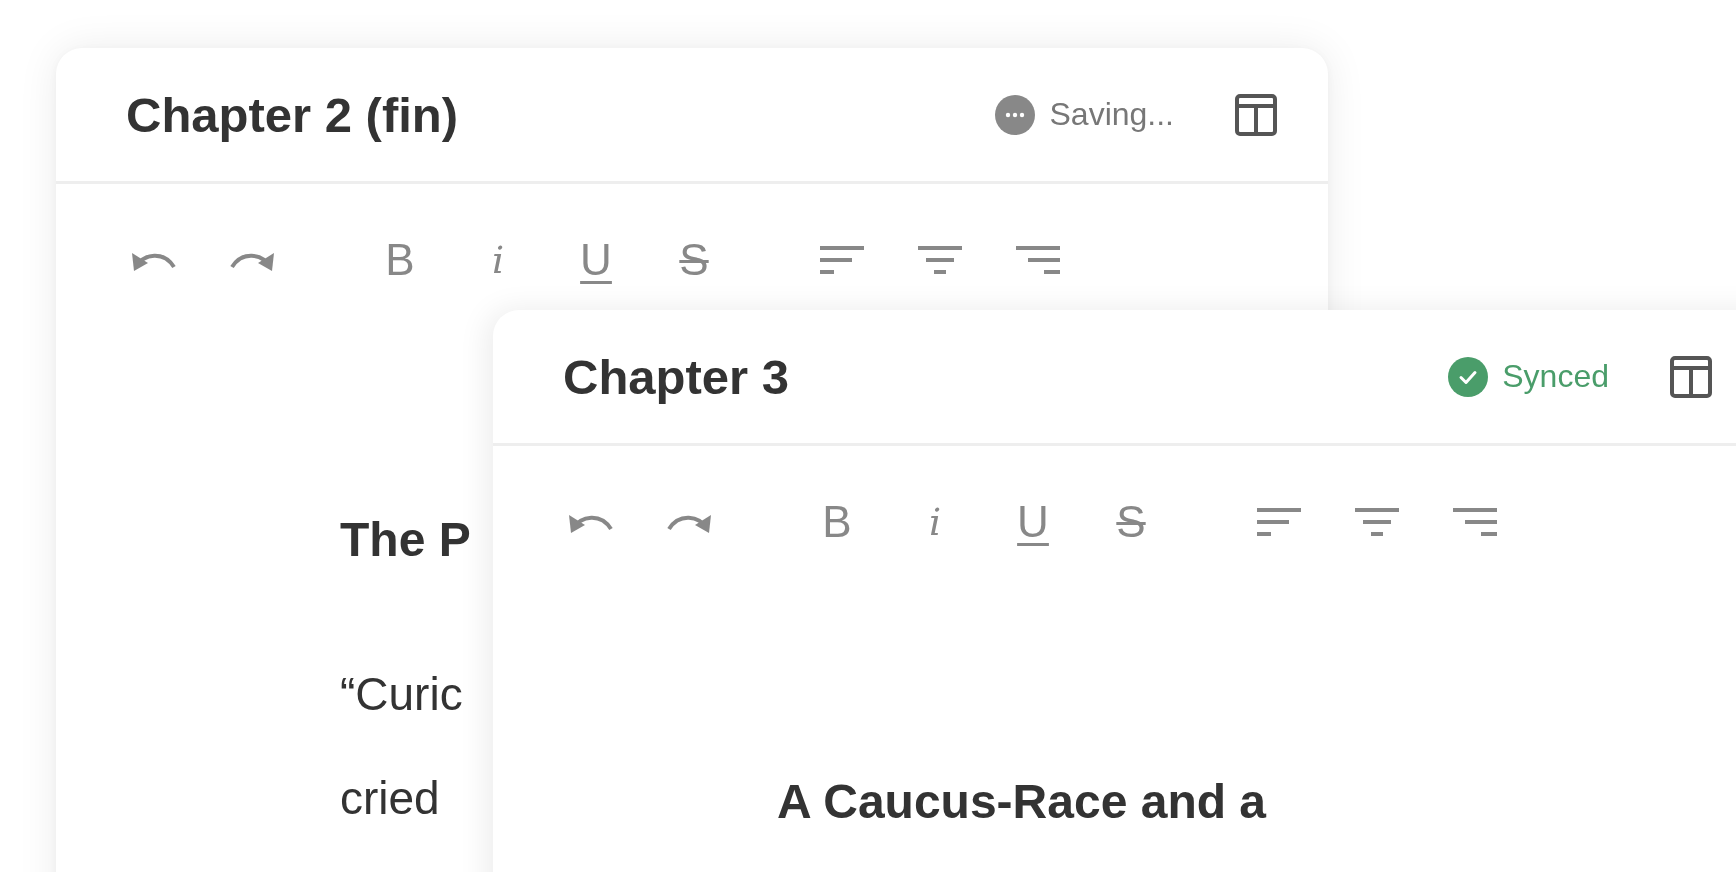 This screenshot has width=1736, height=872. I want to click on more-icon, so click(1015, 114).